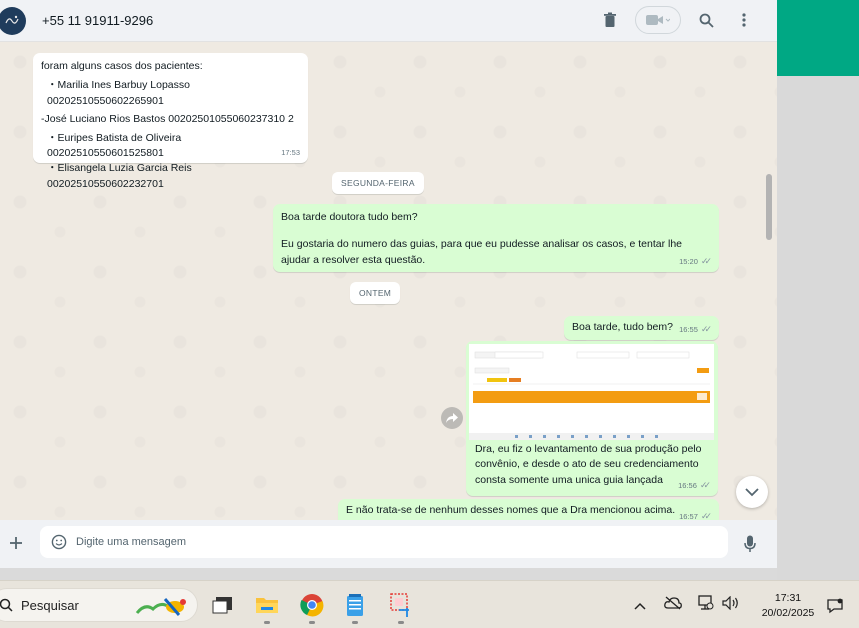  I want to click on search-label: Pesquisar, so click(50, 605).